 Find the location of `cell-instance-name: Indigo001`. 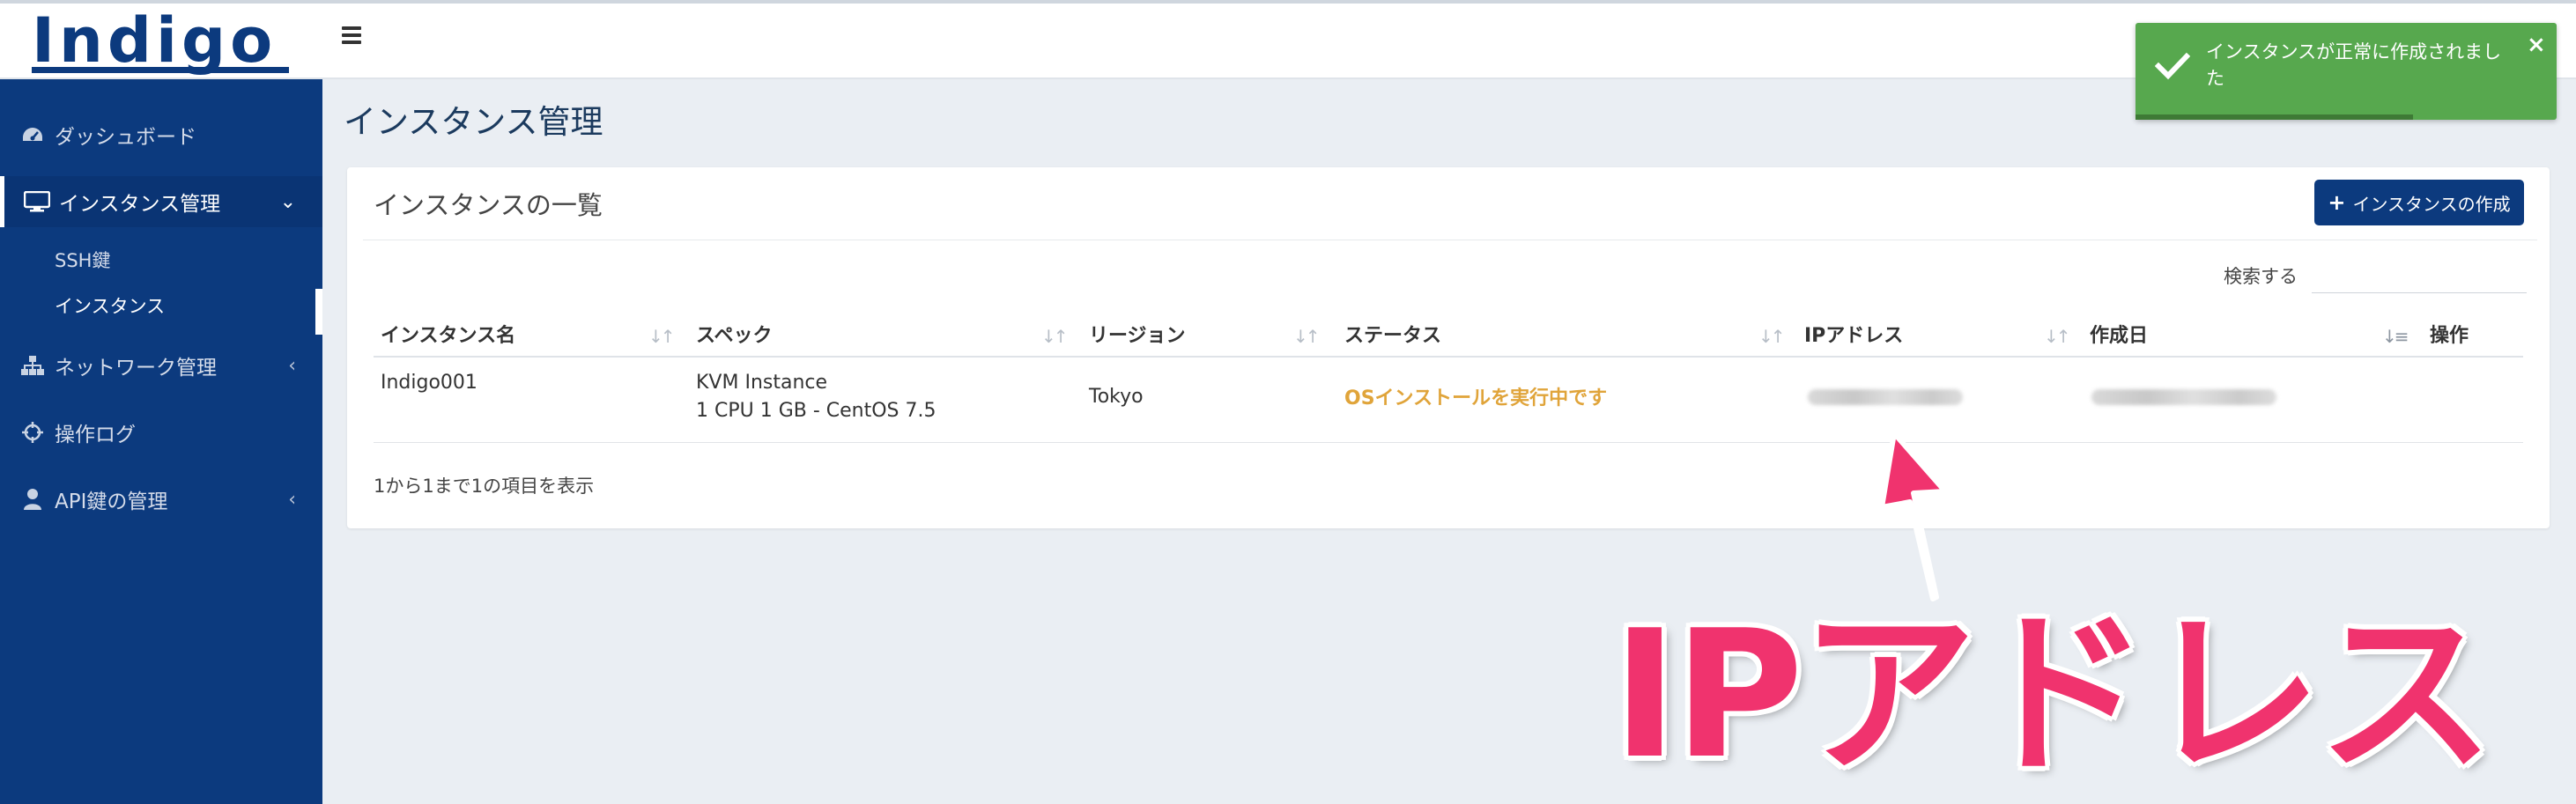

cell-instance-name: Indigo001 is located at coordinates (429, 383).